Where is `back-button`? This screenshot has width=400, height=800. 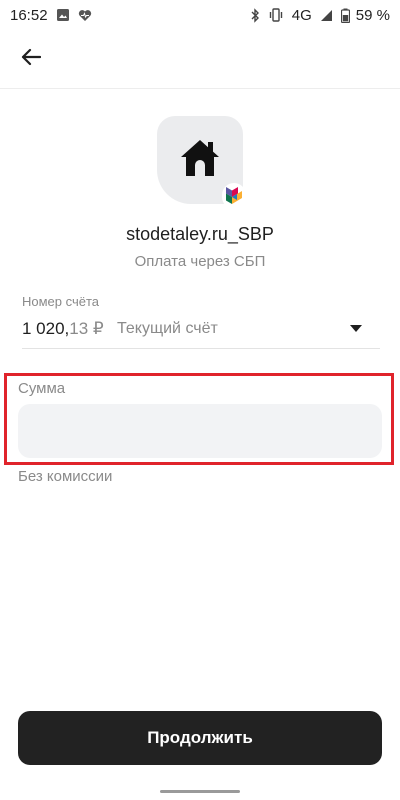 back-button is located at coordinates (31, 59).